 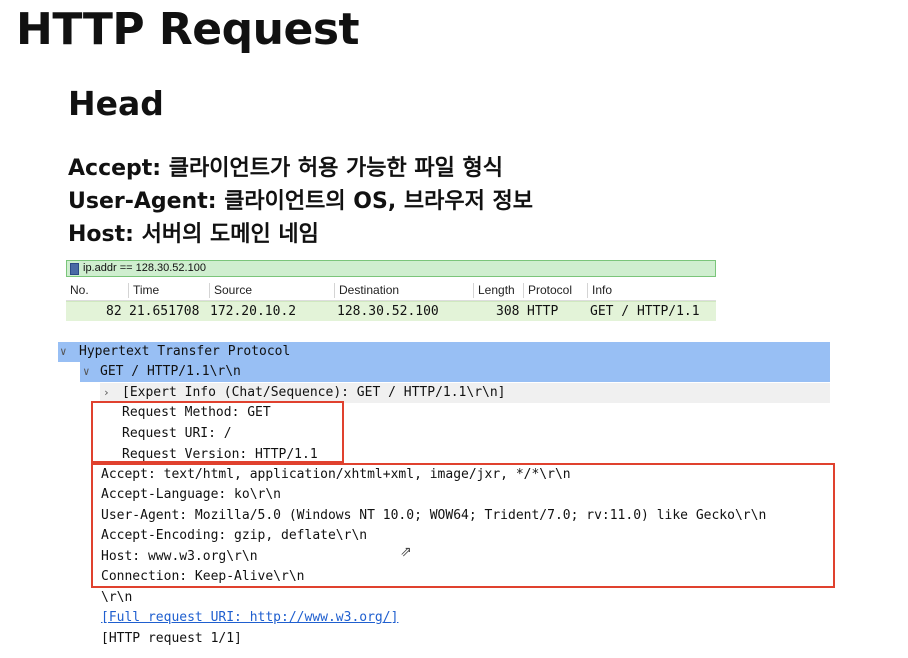 What do you see at coordinates (171, 639) in the screenshot?
I see `tree-item-request-count: [HTTP request 1/1]` at bounding box center [171, 639].